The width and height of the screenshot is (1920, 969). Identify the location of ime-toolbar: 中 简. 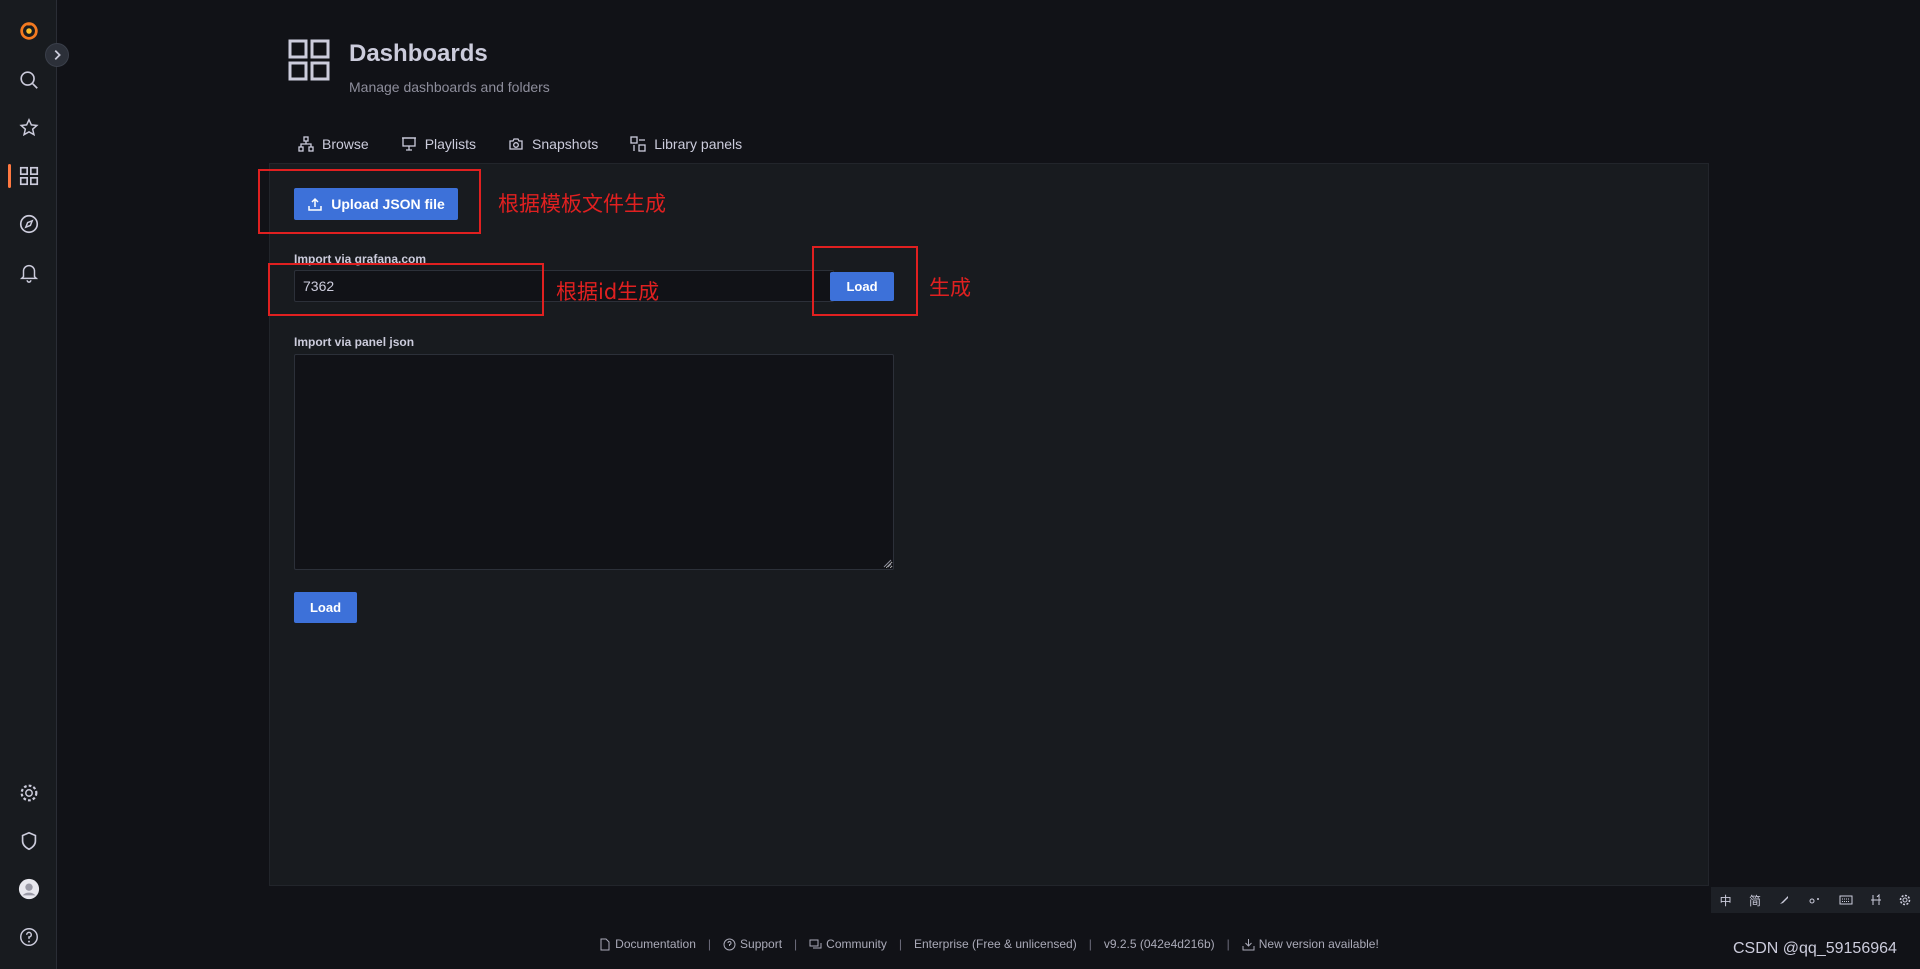
(1815, 900).